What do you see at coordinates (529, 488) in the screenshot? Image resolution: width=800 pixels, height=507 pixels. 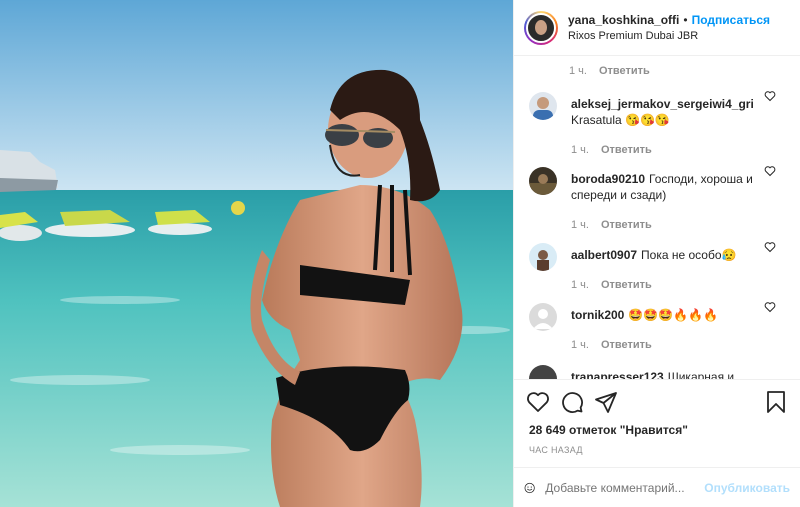 I see `smiley-icon` at bounding box center [529, 488].